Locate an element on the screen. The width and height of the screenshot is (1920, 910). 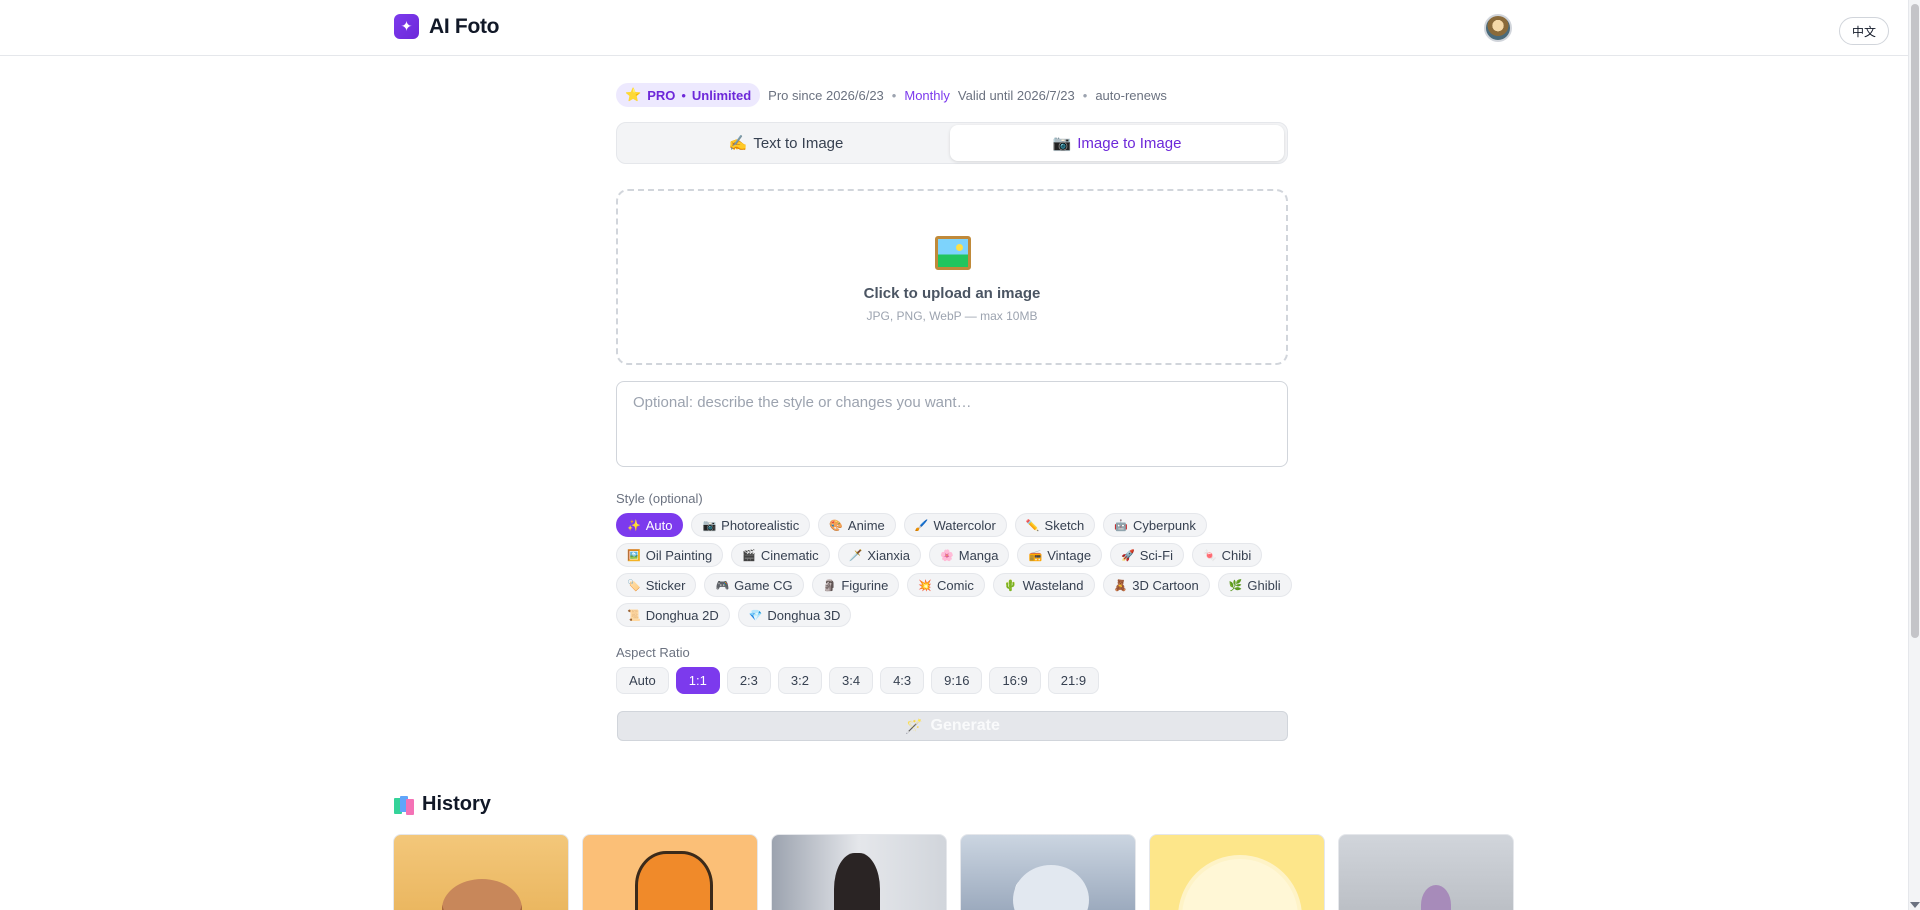
style-chip-icon: 🧸 is located at coordinates (1120, 585).